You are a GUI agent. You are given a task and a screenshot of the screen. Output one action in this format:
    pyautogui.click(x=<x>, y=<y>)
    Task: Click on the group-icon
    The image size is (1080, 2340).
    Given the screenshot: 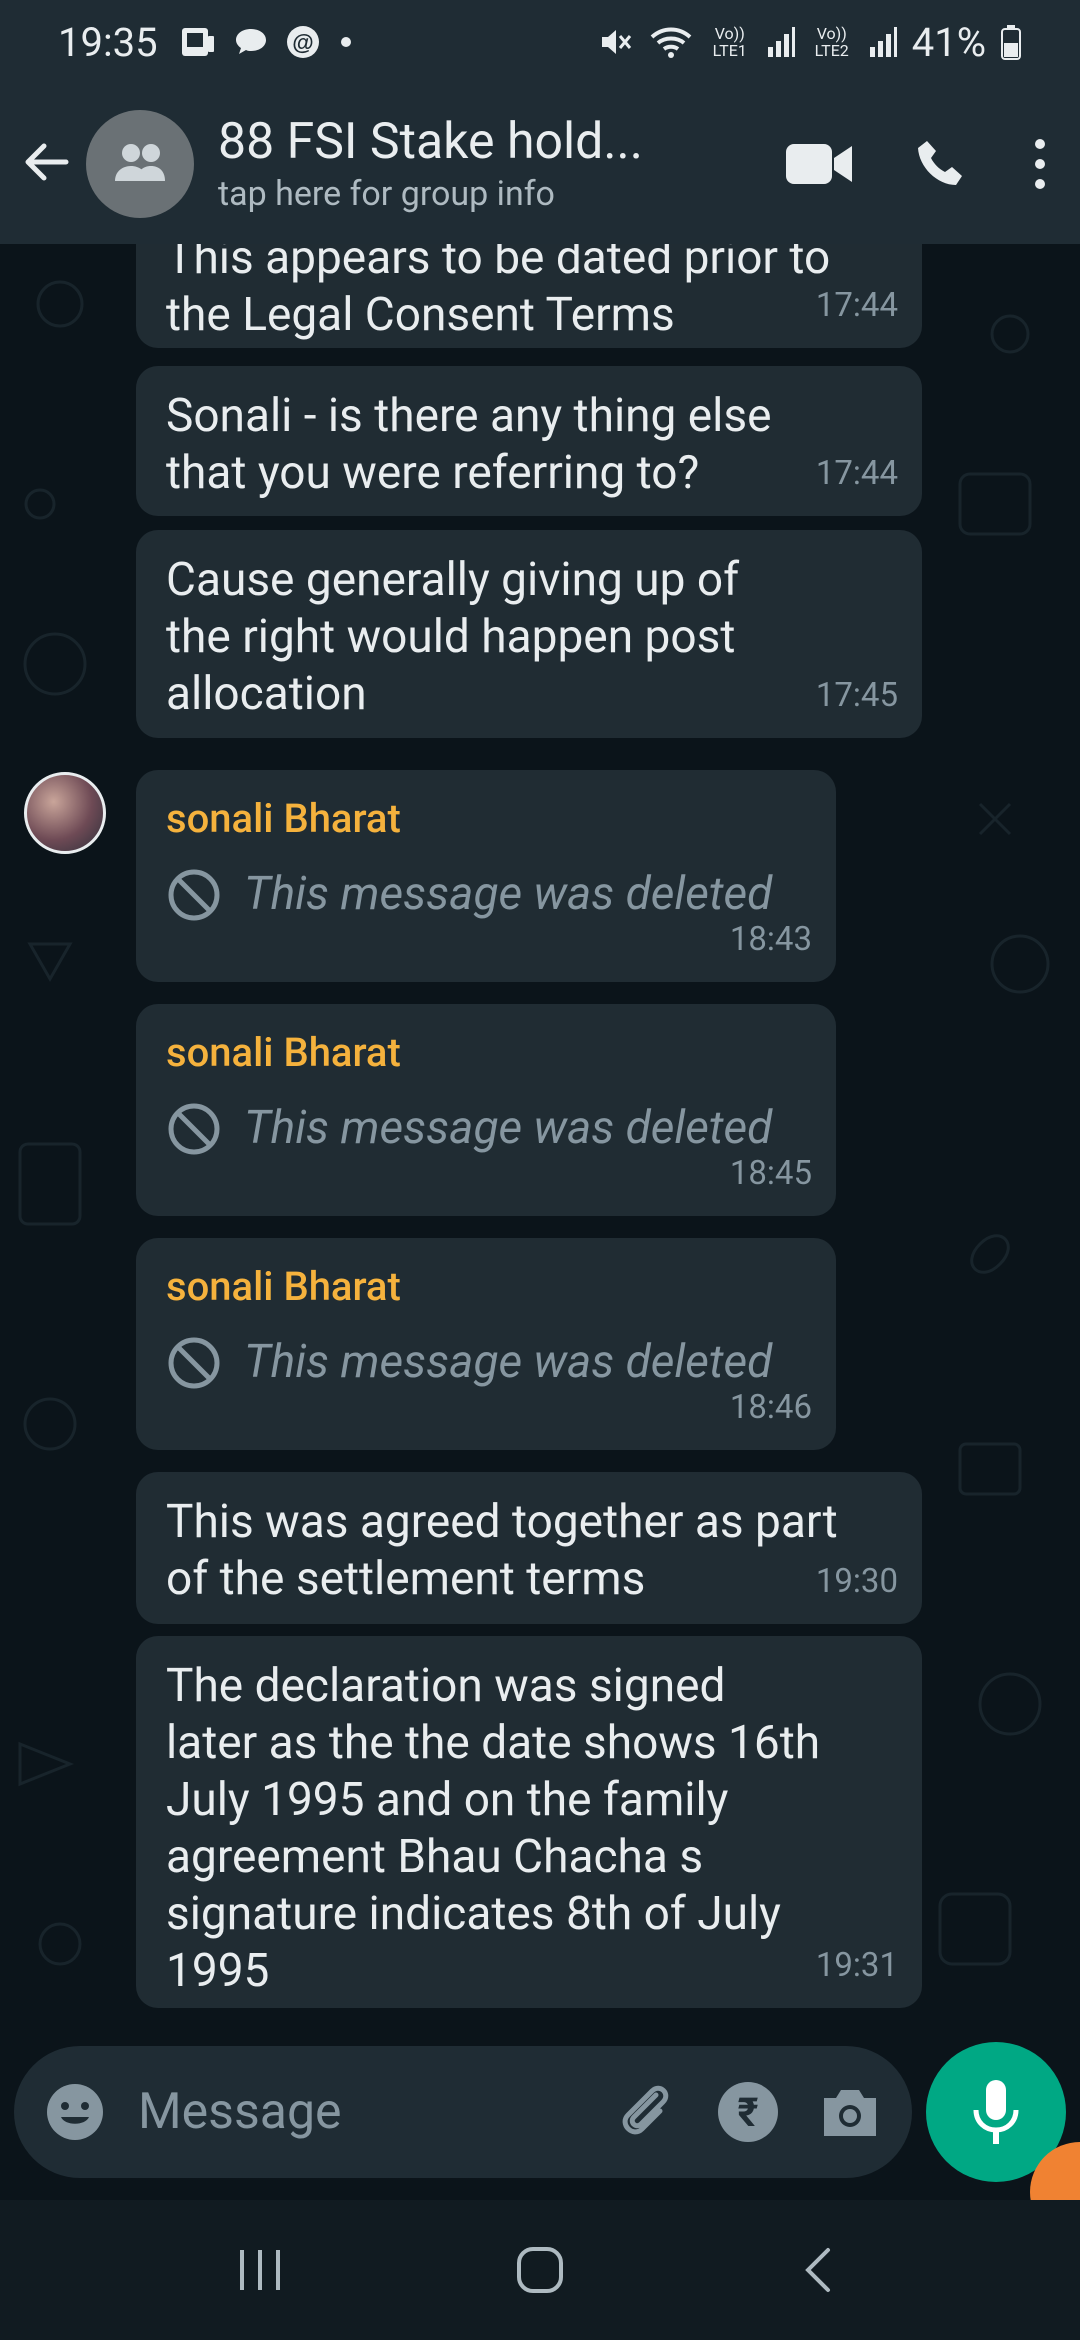 What is the action you would take?
    pyautogui.click(x=140, y=162)
    